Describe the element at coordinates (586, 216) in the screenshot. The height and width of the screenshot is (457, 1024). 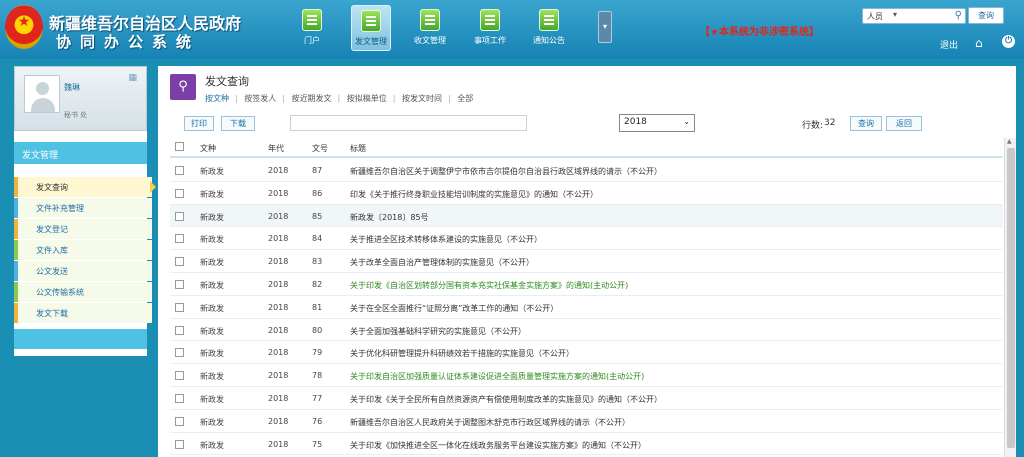
I see `table-row: 新政发 2018 85 新政发〔2018〕85号` at that location.